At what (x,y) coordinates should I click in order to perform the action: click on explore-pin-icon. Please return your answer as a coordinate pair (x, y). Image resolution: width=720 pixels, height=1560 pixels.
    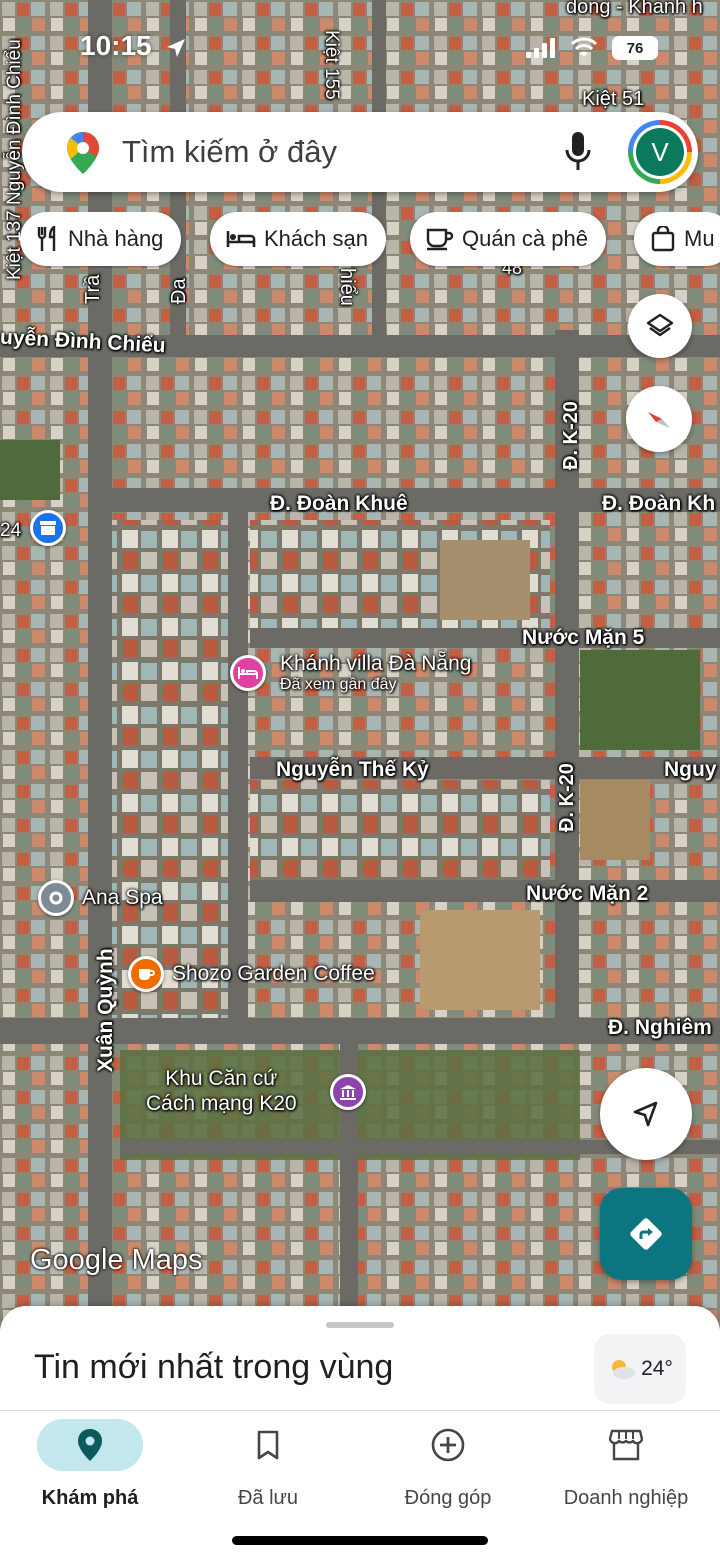
    Looking at the image, I should click on (90, 1445).